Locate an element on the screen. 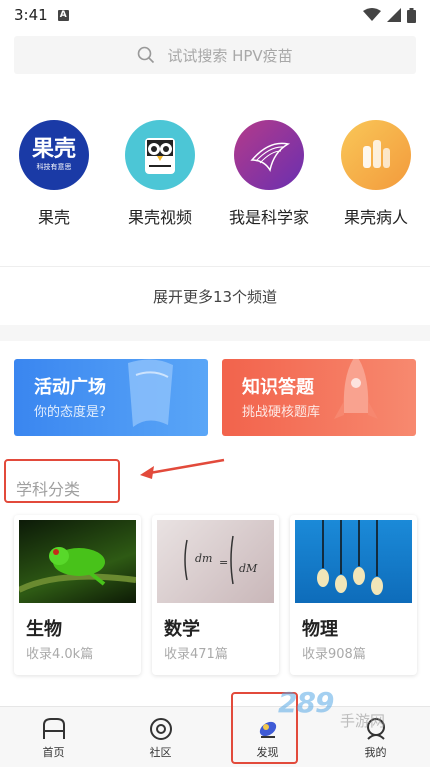  status-time: 3:41 is located at coordinates (31, 15).